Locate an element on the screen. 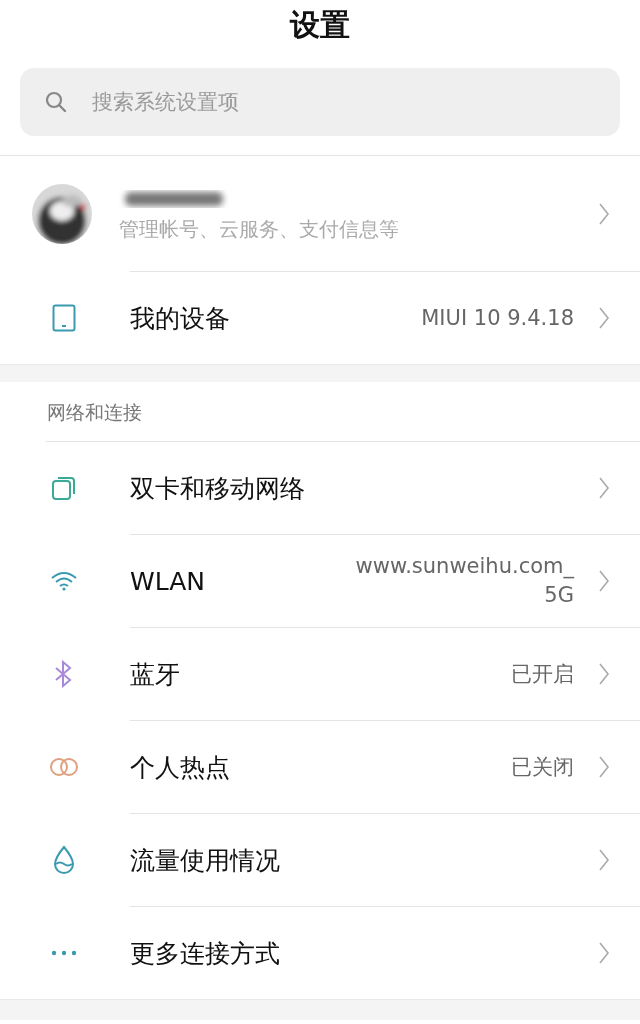 The image size is (640, 1024). sim-cards-icon is located at coordinates (63, 488).